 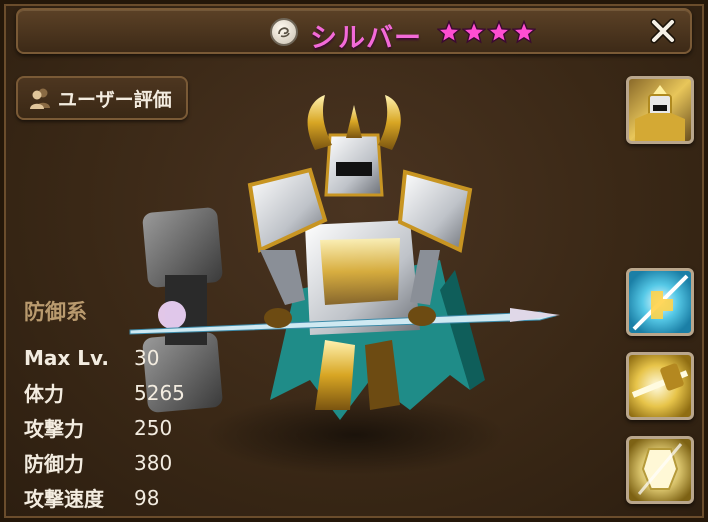 What do you see at coordinates (64, 499) in the screenshot?
I see `stat-label: 攻撃速度` at bounding box center [64, 499].